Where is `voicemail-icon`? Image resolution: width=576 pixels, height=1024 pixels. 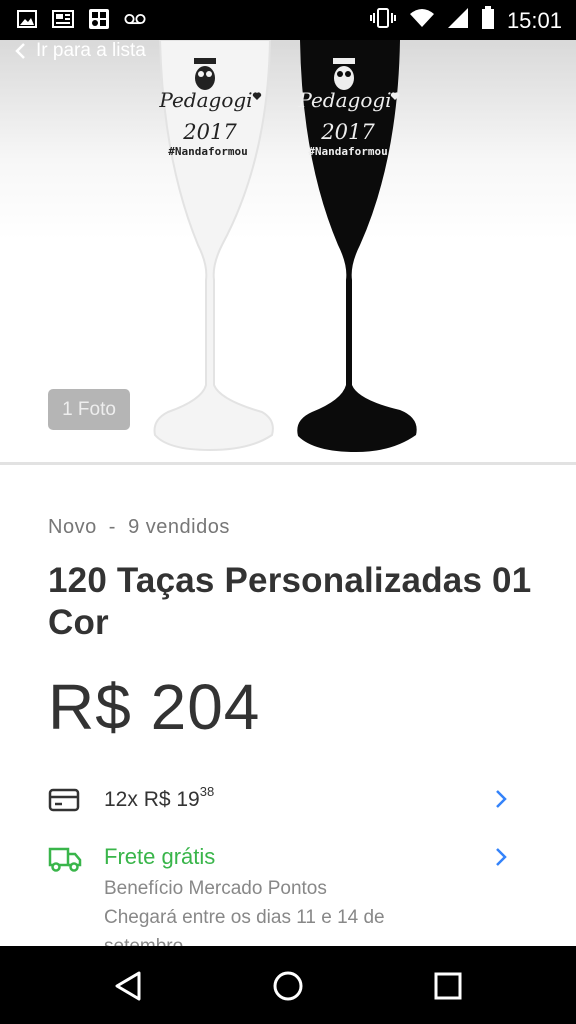 voicemail-icon is located at coordinates (135, 19).